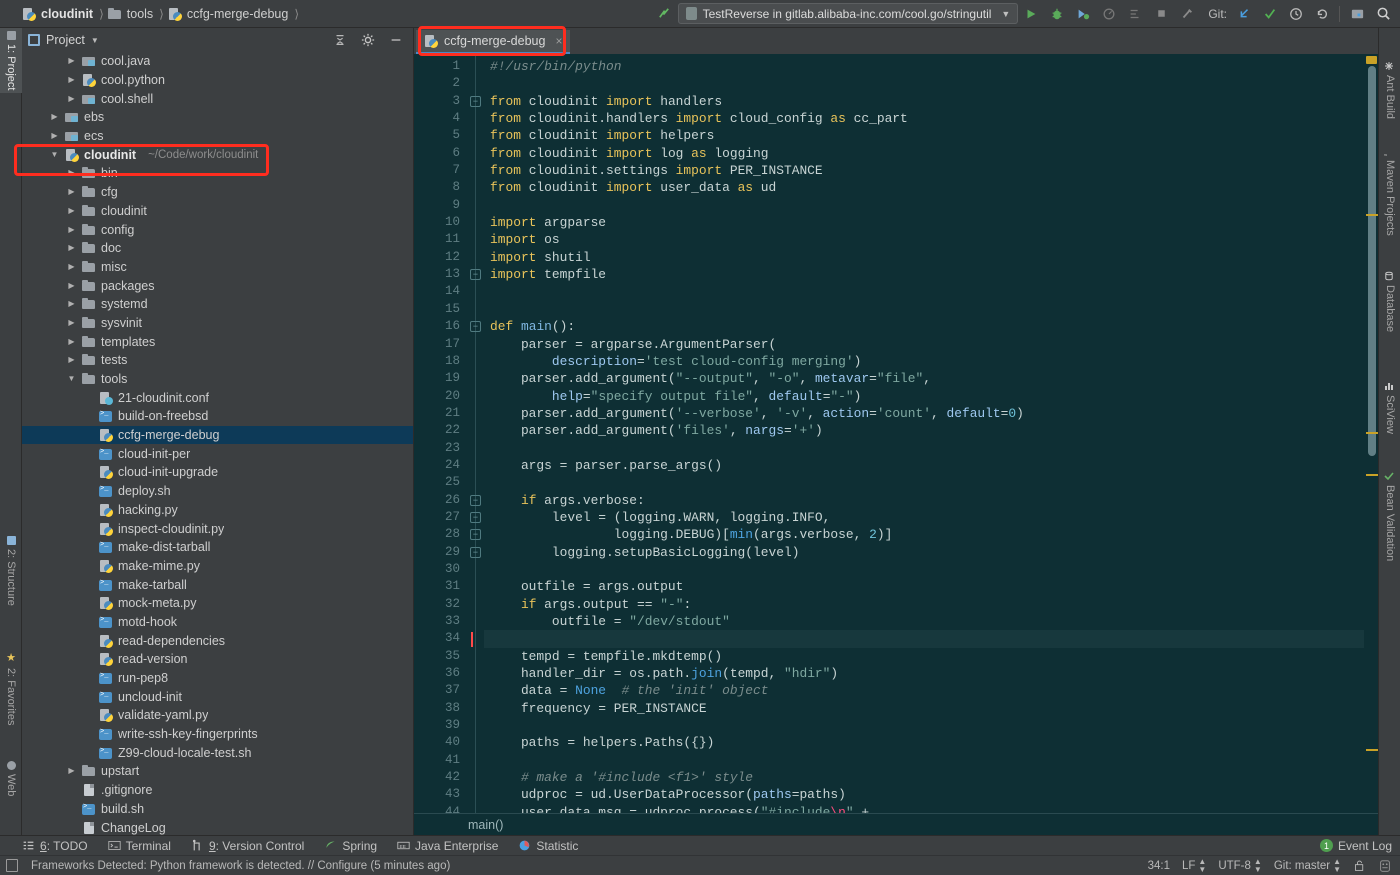  I want to click on tree-node: templates, so click(217, 341).